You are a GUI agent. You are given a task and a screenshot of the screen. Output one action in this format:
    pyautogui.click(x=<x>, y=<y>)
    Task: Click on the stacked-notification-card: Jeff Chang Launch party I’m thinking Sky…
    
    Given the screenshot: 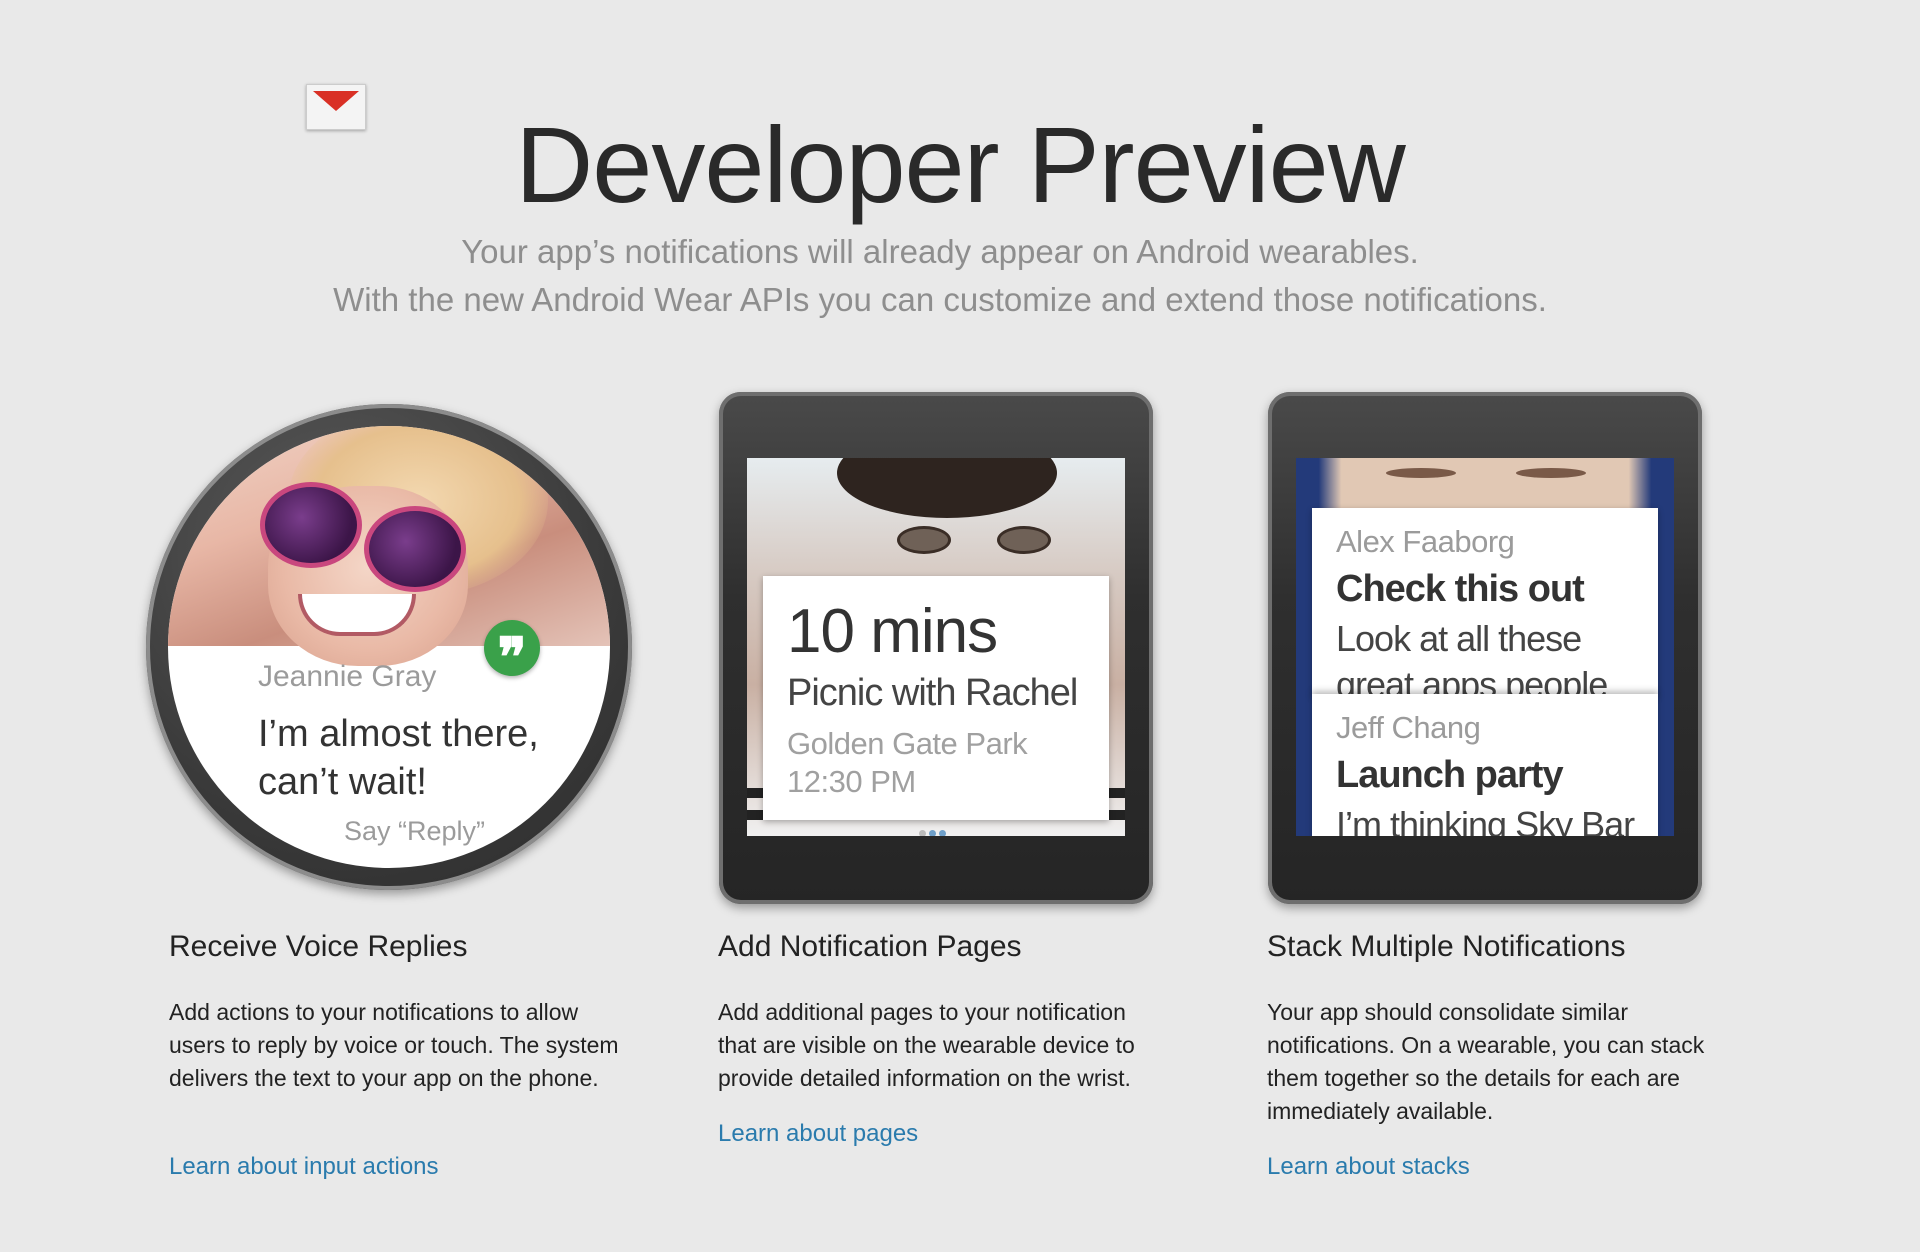 What is the action you would take?
    pyautogui.click(x=1485, y=765)
    